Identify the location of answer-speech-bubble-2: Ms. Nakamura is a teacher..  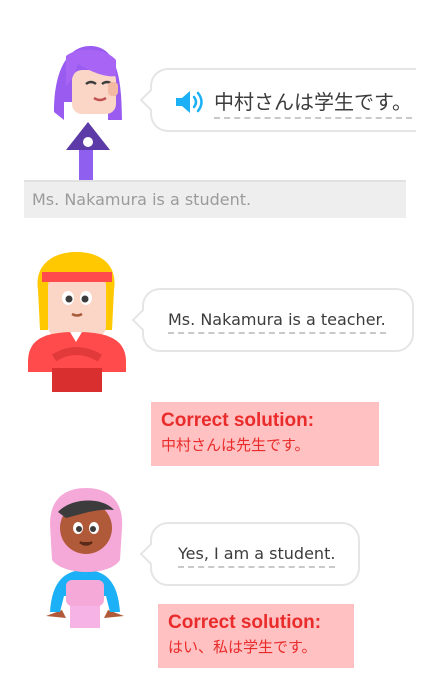
(278, 320).